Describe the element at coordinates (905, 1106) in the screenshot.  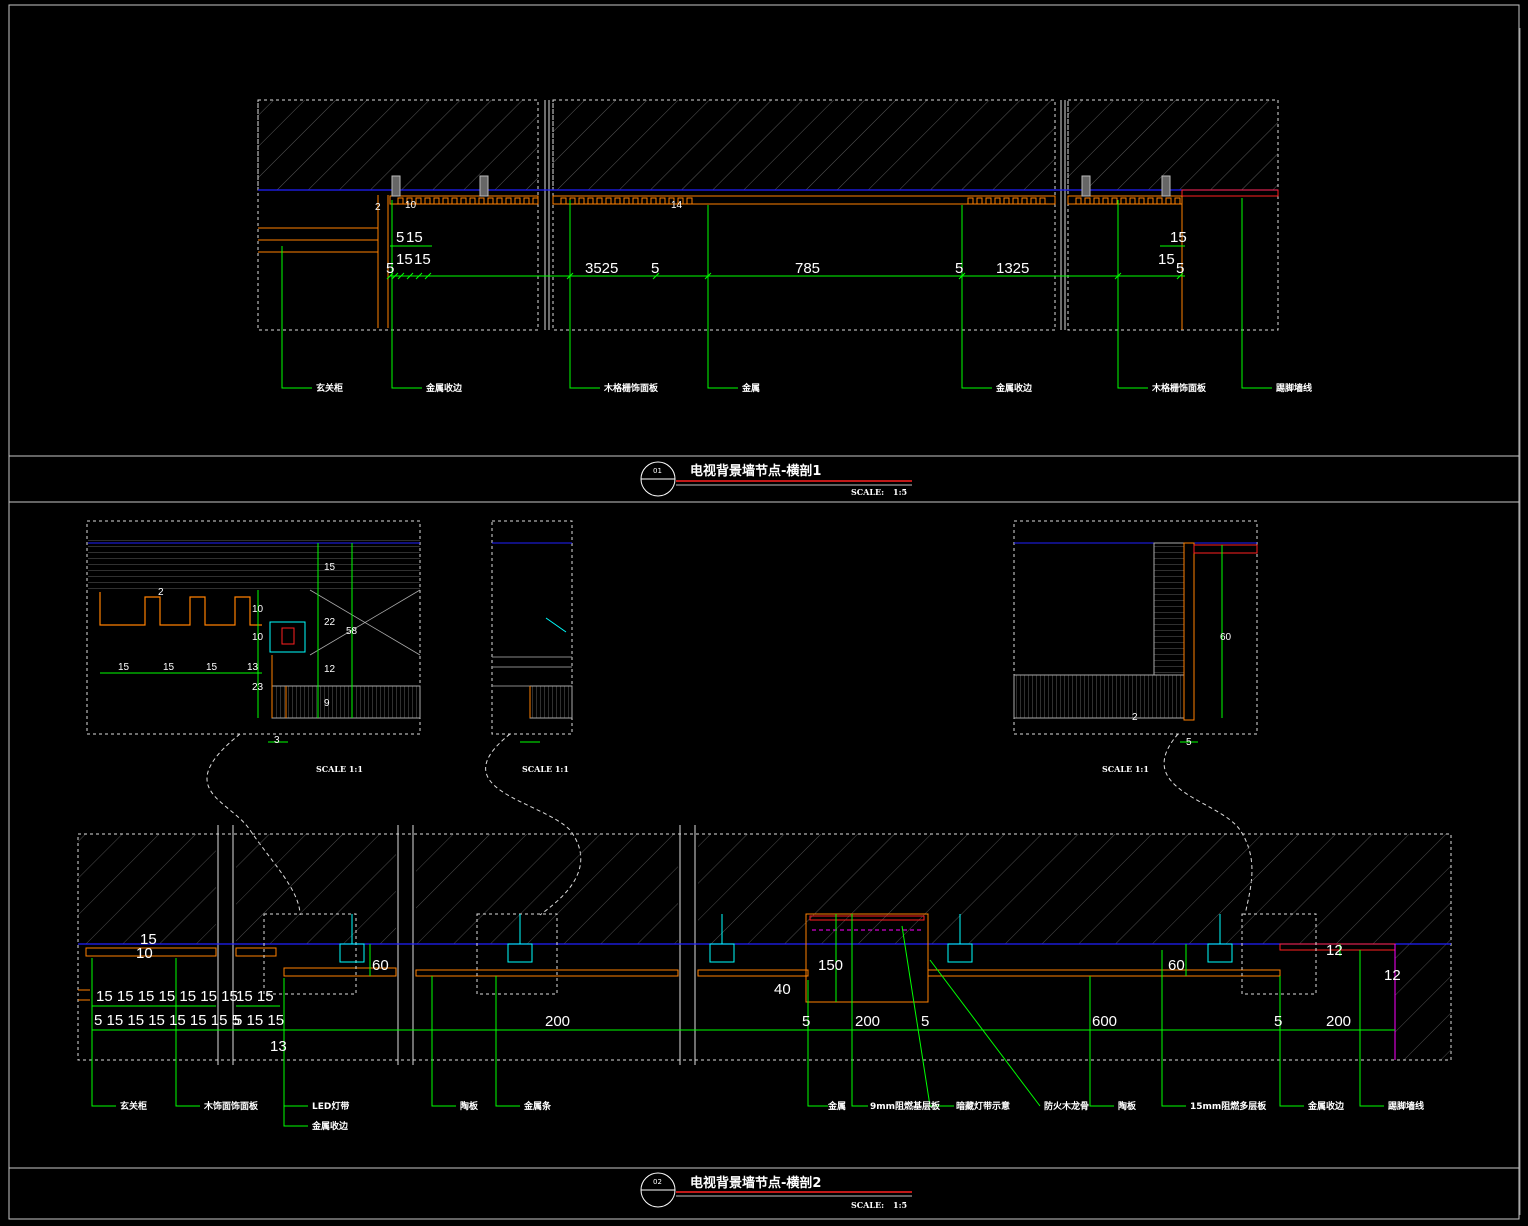
I see `label-base-board: 9mm阻燃基层板` at that location.